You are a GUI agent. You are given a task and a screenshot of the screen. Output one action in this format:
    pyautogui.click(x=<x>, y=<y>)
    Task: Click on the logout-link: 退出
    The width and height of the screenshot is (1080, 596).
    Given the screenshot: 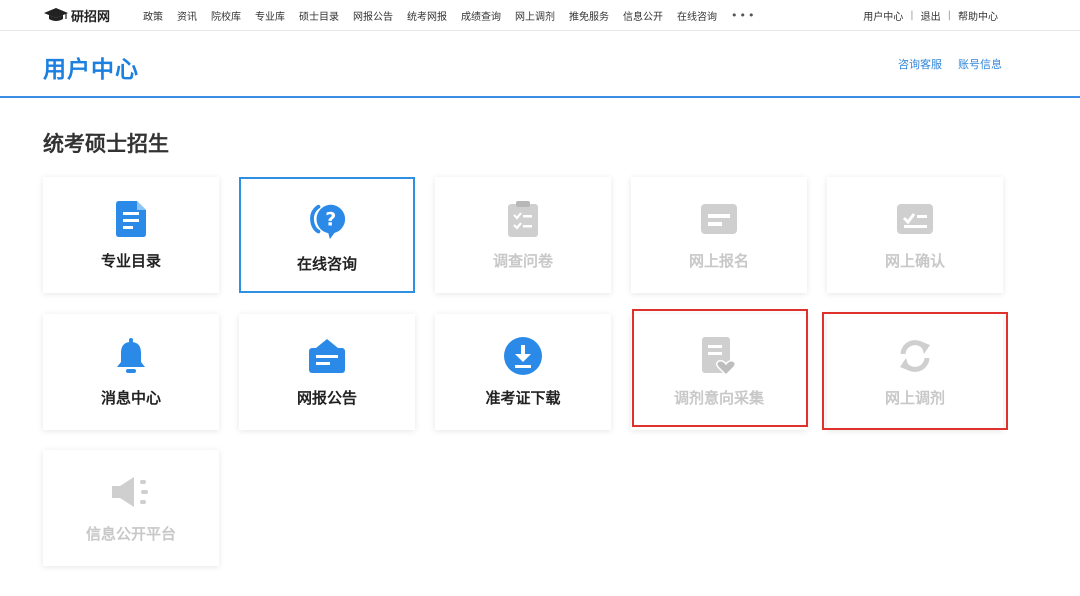 What is the action you would take?
    pyautogui.click(x=931, y=15)
    